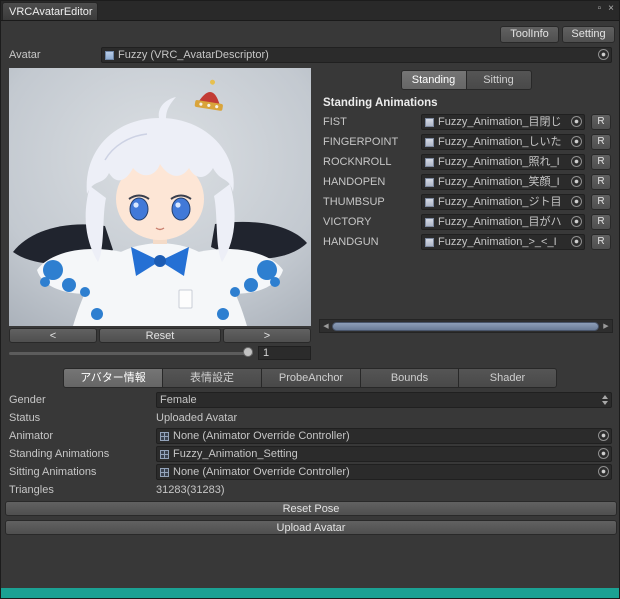 Image resolution: width=620 pixels, height=599 pixels. What do you see at coordinates (31, 436) in the screenshot?
I see `animator-label: Animator` at bounding box center [31, 436].